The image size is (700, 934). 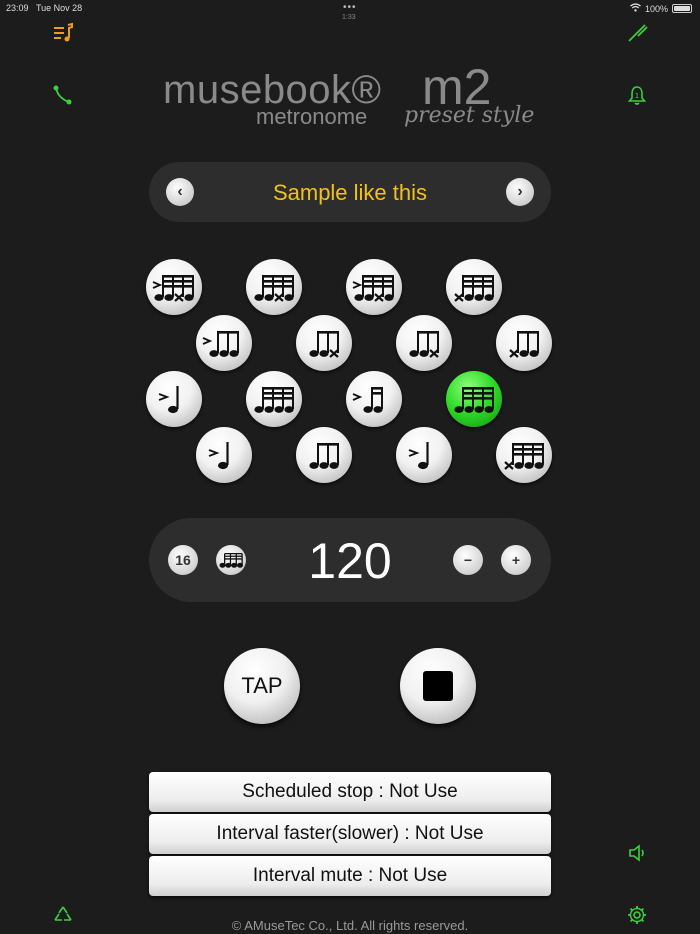 What do you see at coordinates (635, 8) in the screenshot?
I see `wifi-icon` at bounding box center [635, 8].